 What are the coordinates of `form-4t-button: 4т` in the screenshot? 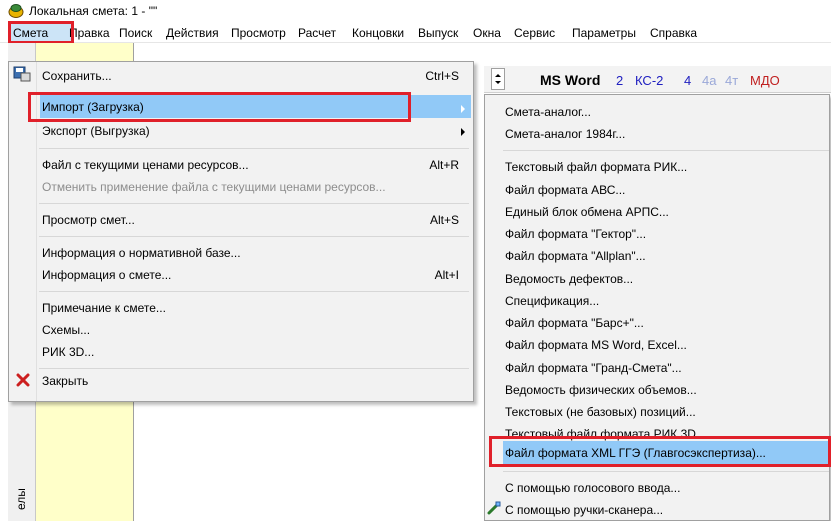 It's located at (731, 80).